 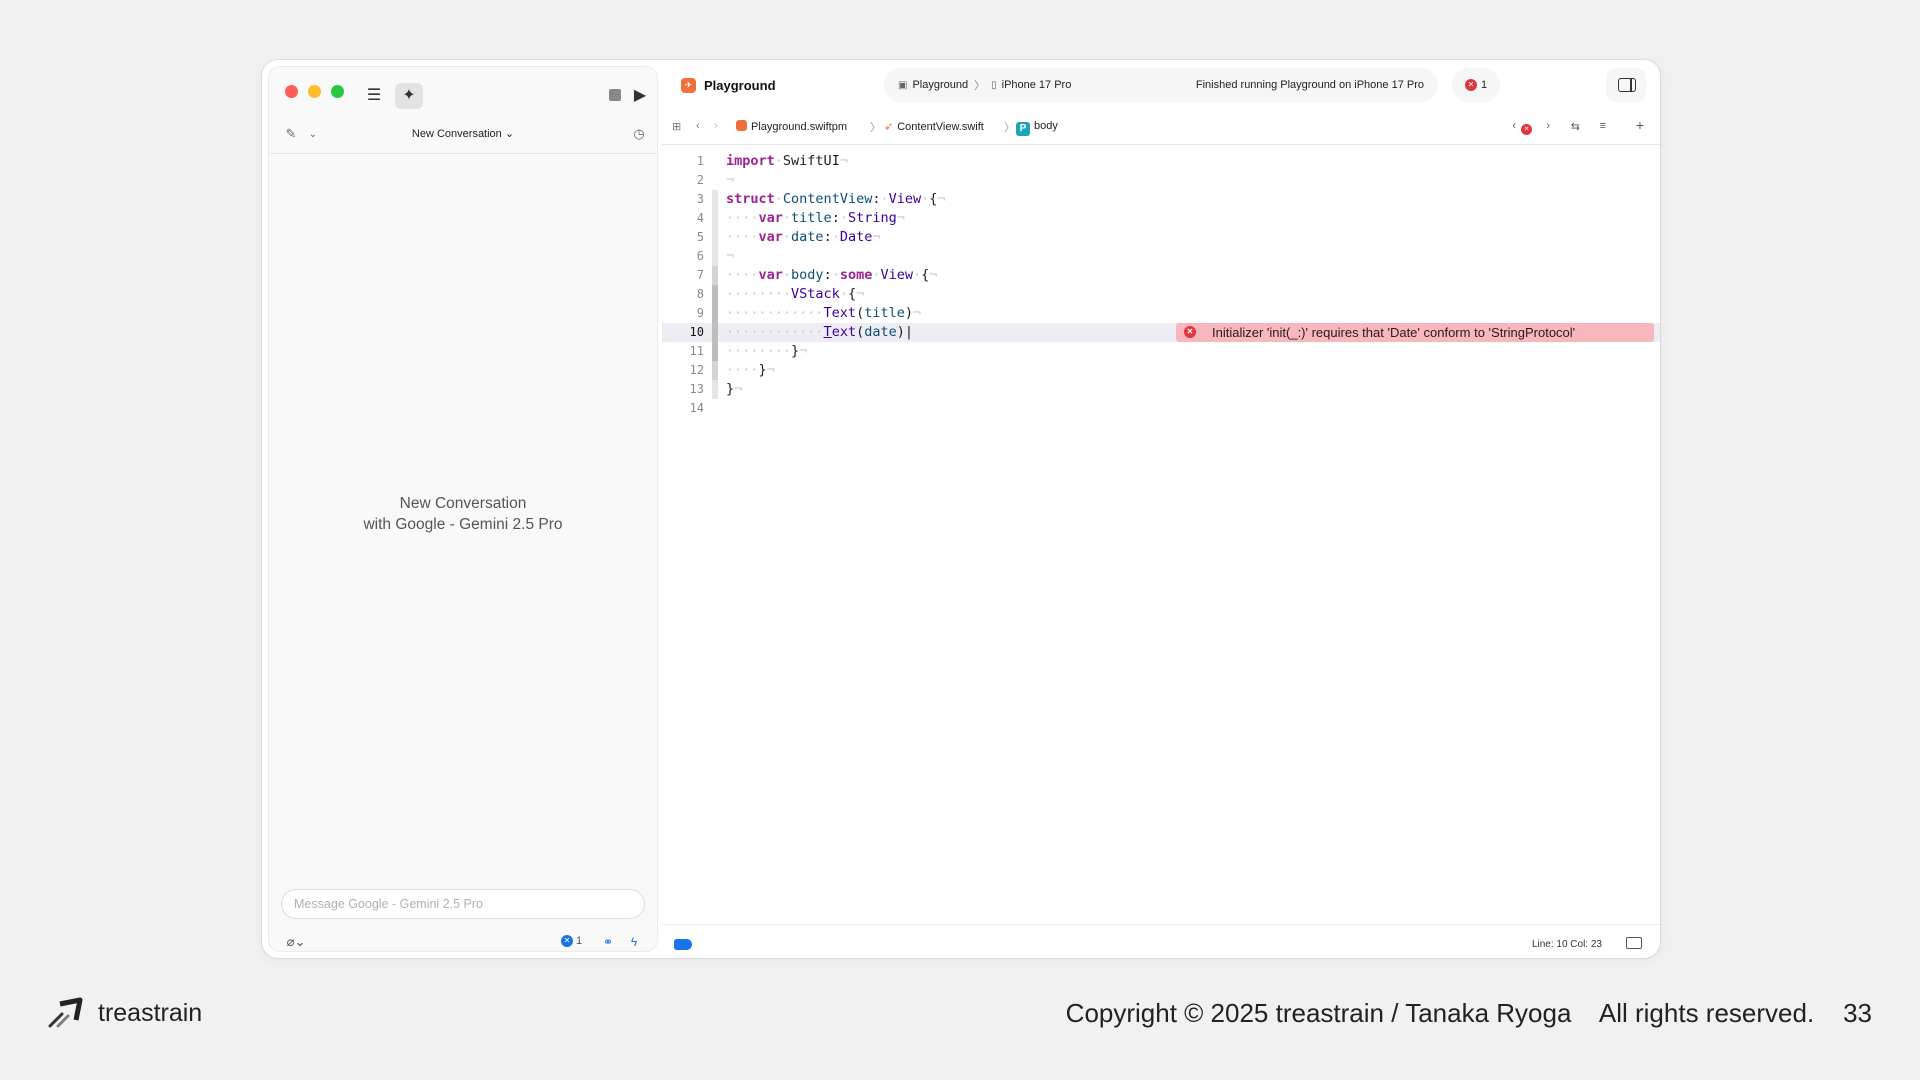 I want to click on code-line: 13 }¬, so click(x=1161, y=389).